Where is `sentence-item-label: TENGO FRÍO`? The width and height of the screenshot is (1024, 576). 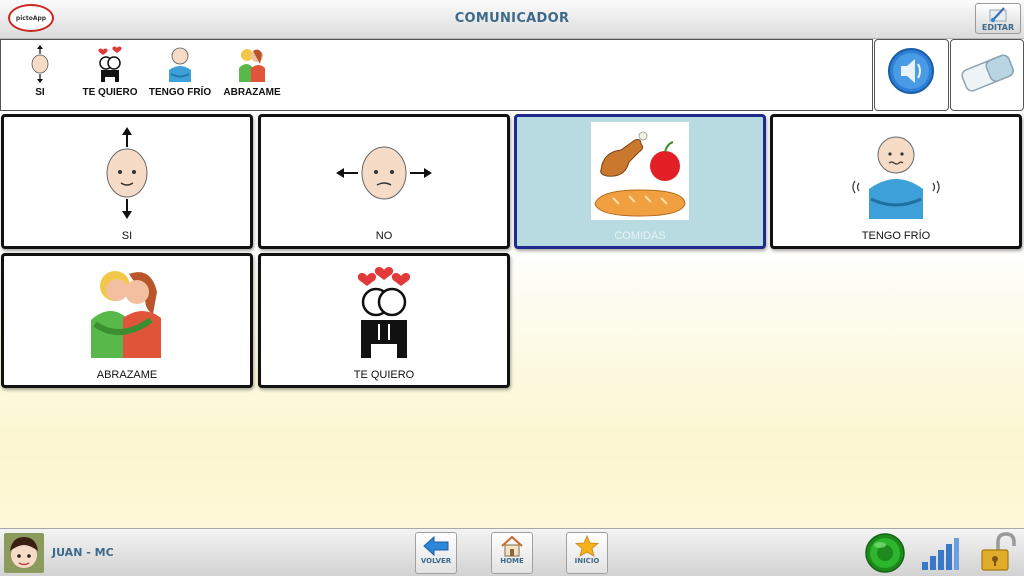 sentence-item-label: TENGO FRÍO is located at coordinates (180, 92).